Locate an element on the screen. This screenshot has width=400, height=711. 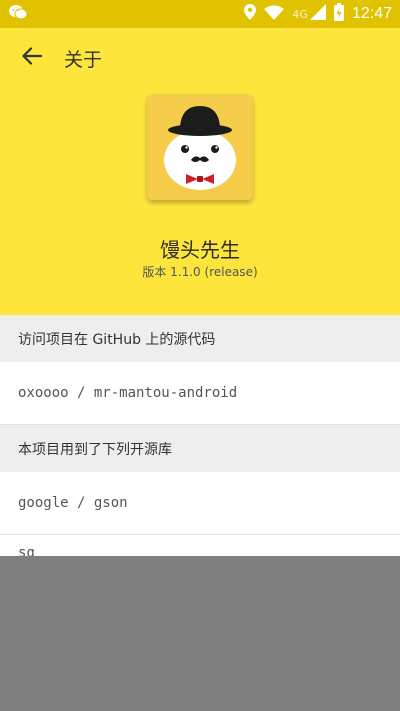
signal-icon is located at coordinates (317, 14).